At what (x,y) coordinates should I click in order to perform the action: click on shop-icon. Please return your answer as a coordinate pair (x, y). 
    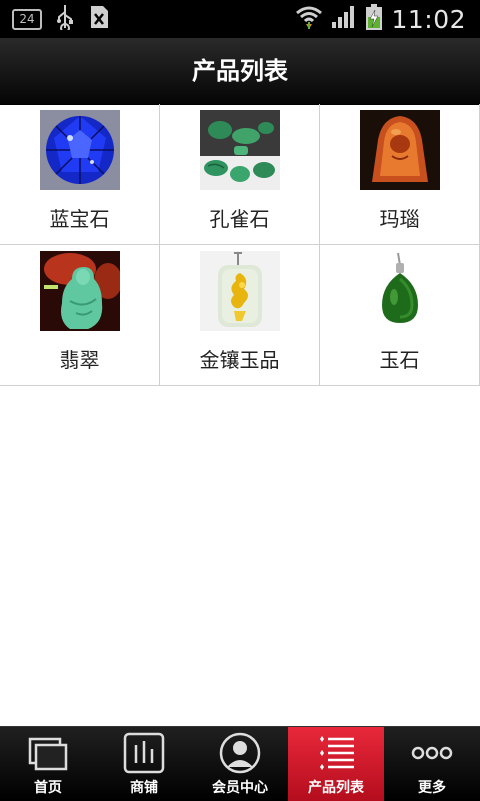
    Looking at the image, I should click on (144, 753).